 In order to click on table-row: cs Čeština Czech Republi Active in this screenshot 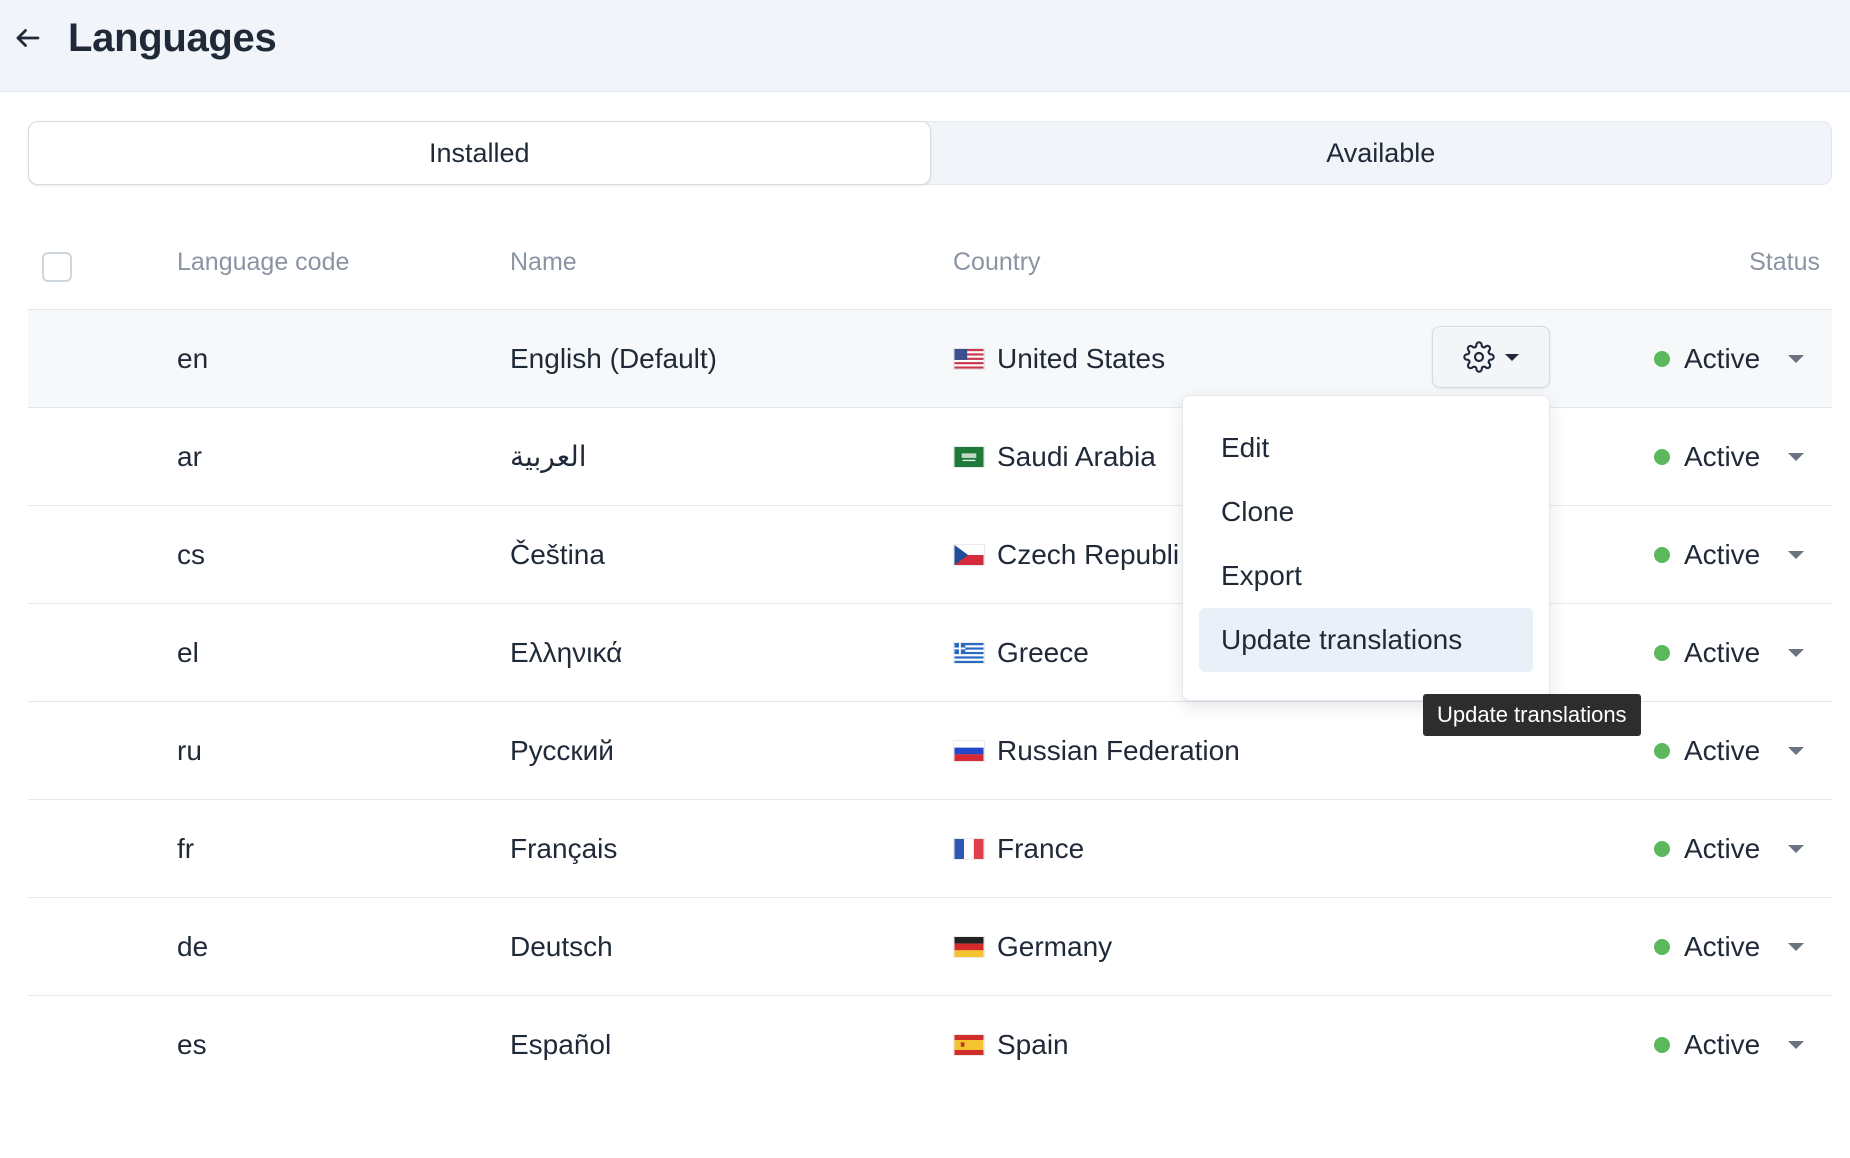, I will do `click(930, 555)`.